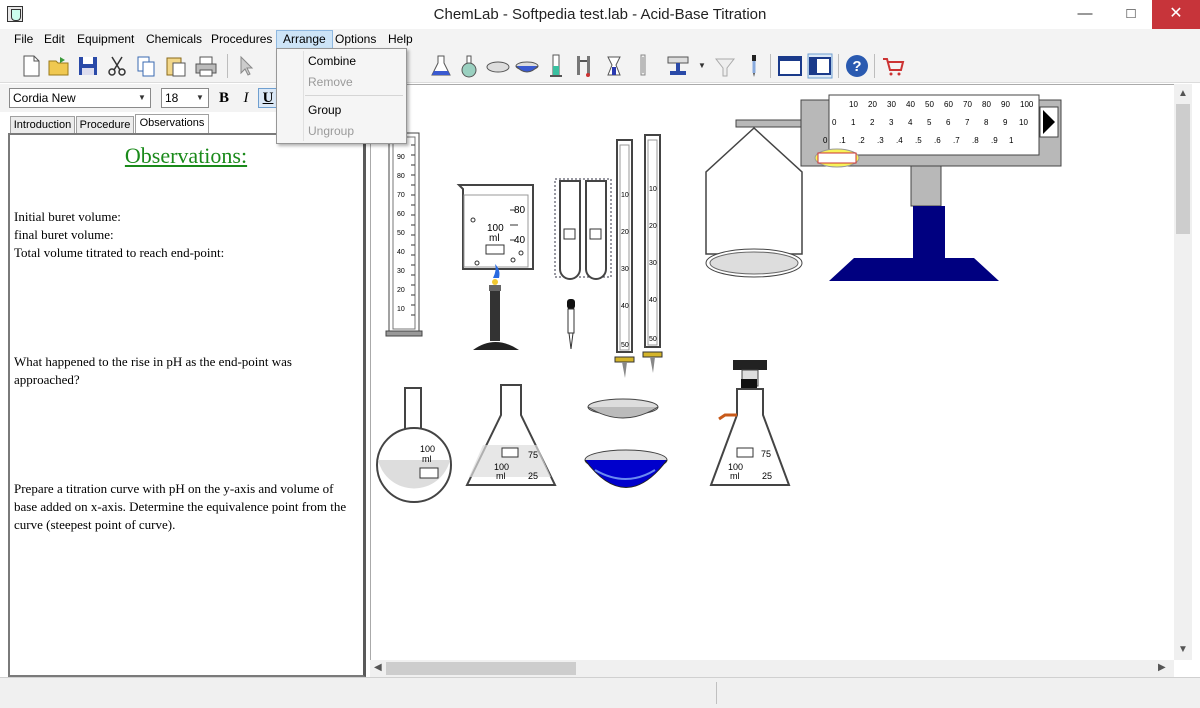 This screenshot has width=1200, height=708. What do you see at coordinates (401, 252) in the screenshot?
I see `cyl-tick: 40` at bounding box center [401, 252].